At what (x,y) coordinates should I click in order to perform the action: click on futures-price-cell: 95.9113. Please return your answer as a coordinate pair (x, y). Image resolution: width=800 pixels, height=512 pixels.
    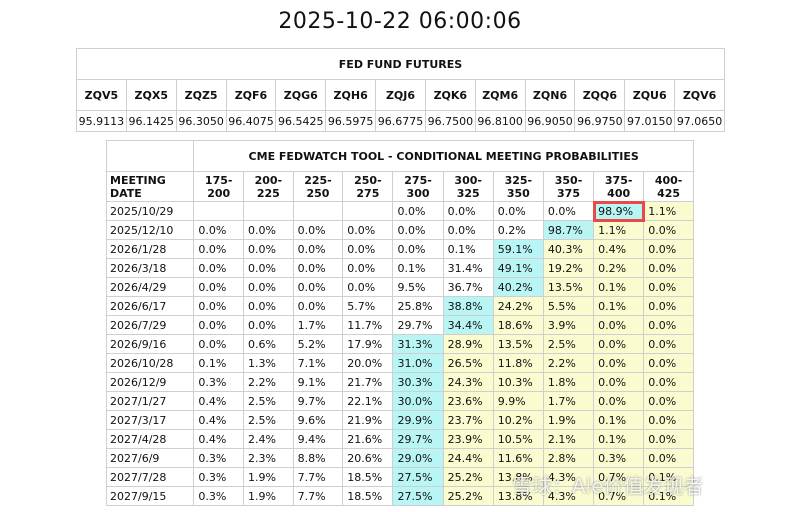
    Looking at the image, I should click on (101, 121).